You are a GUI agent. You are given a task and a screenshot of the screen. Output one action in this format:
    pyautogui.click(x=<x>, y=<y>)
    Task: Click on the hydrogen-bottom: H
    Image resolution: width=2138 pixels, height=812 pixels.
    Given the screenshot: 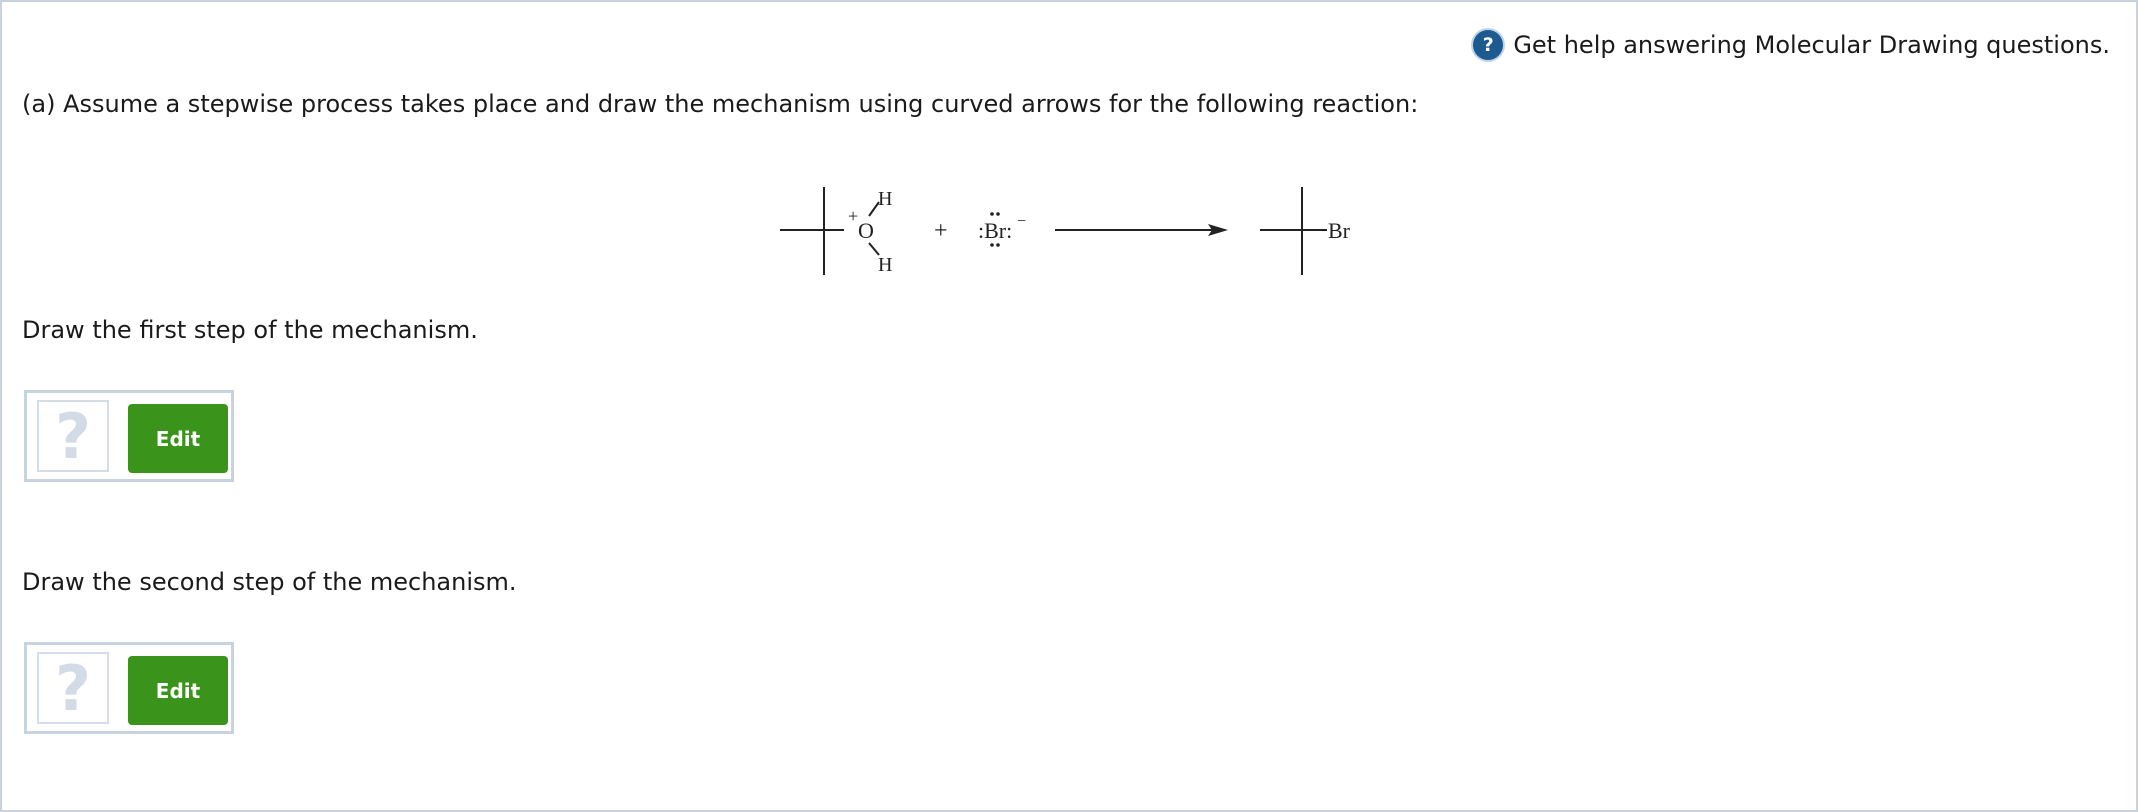 What is the action you would take?
    pyautogui.click(x=885, y=265)
    